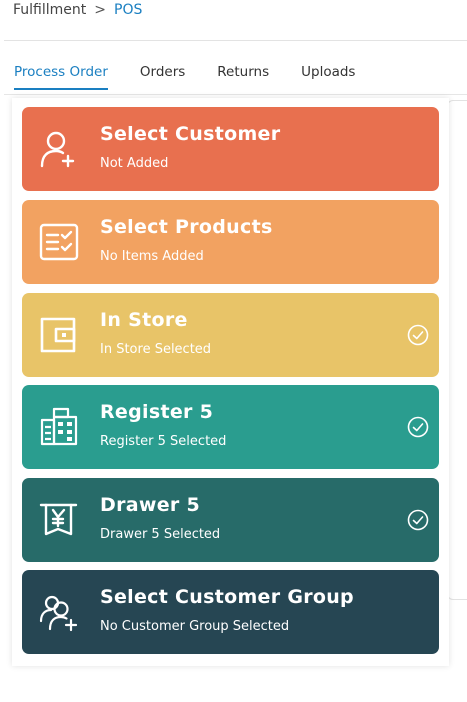 The width and height of the screenshot is (467, 702). I want to click on step-drawer: Drawer 5 Drawer 5 Selected, so click(230, 520).